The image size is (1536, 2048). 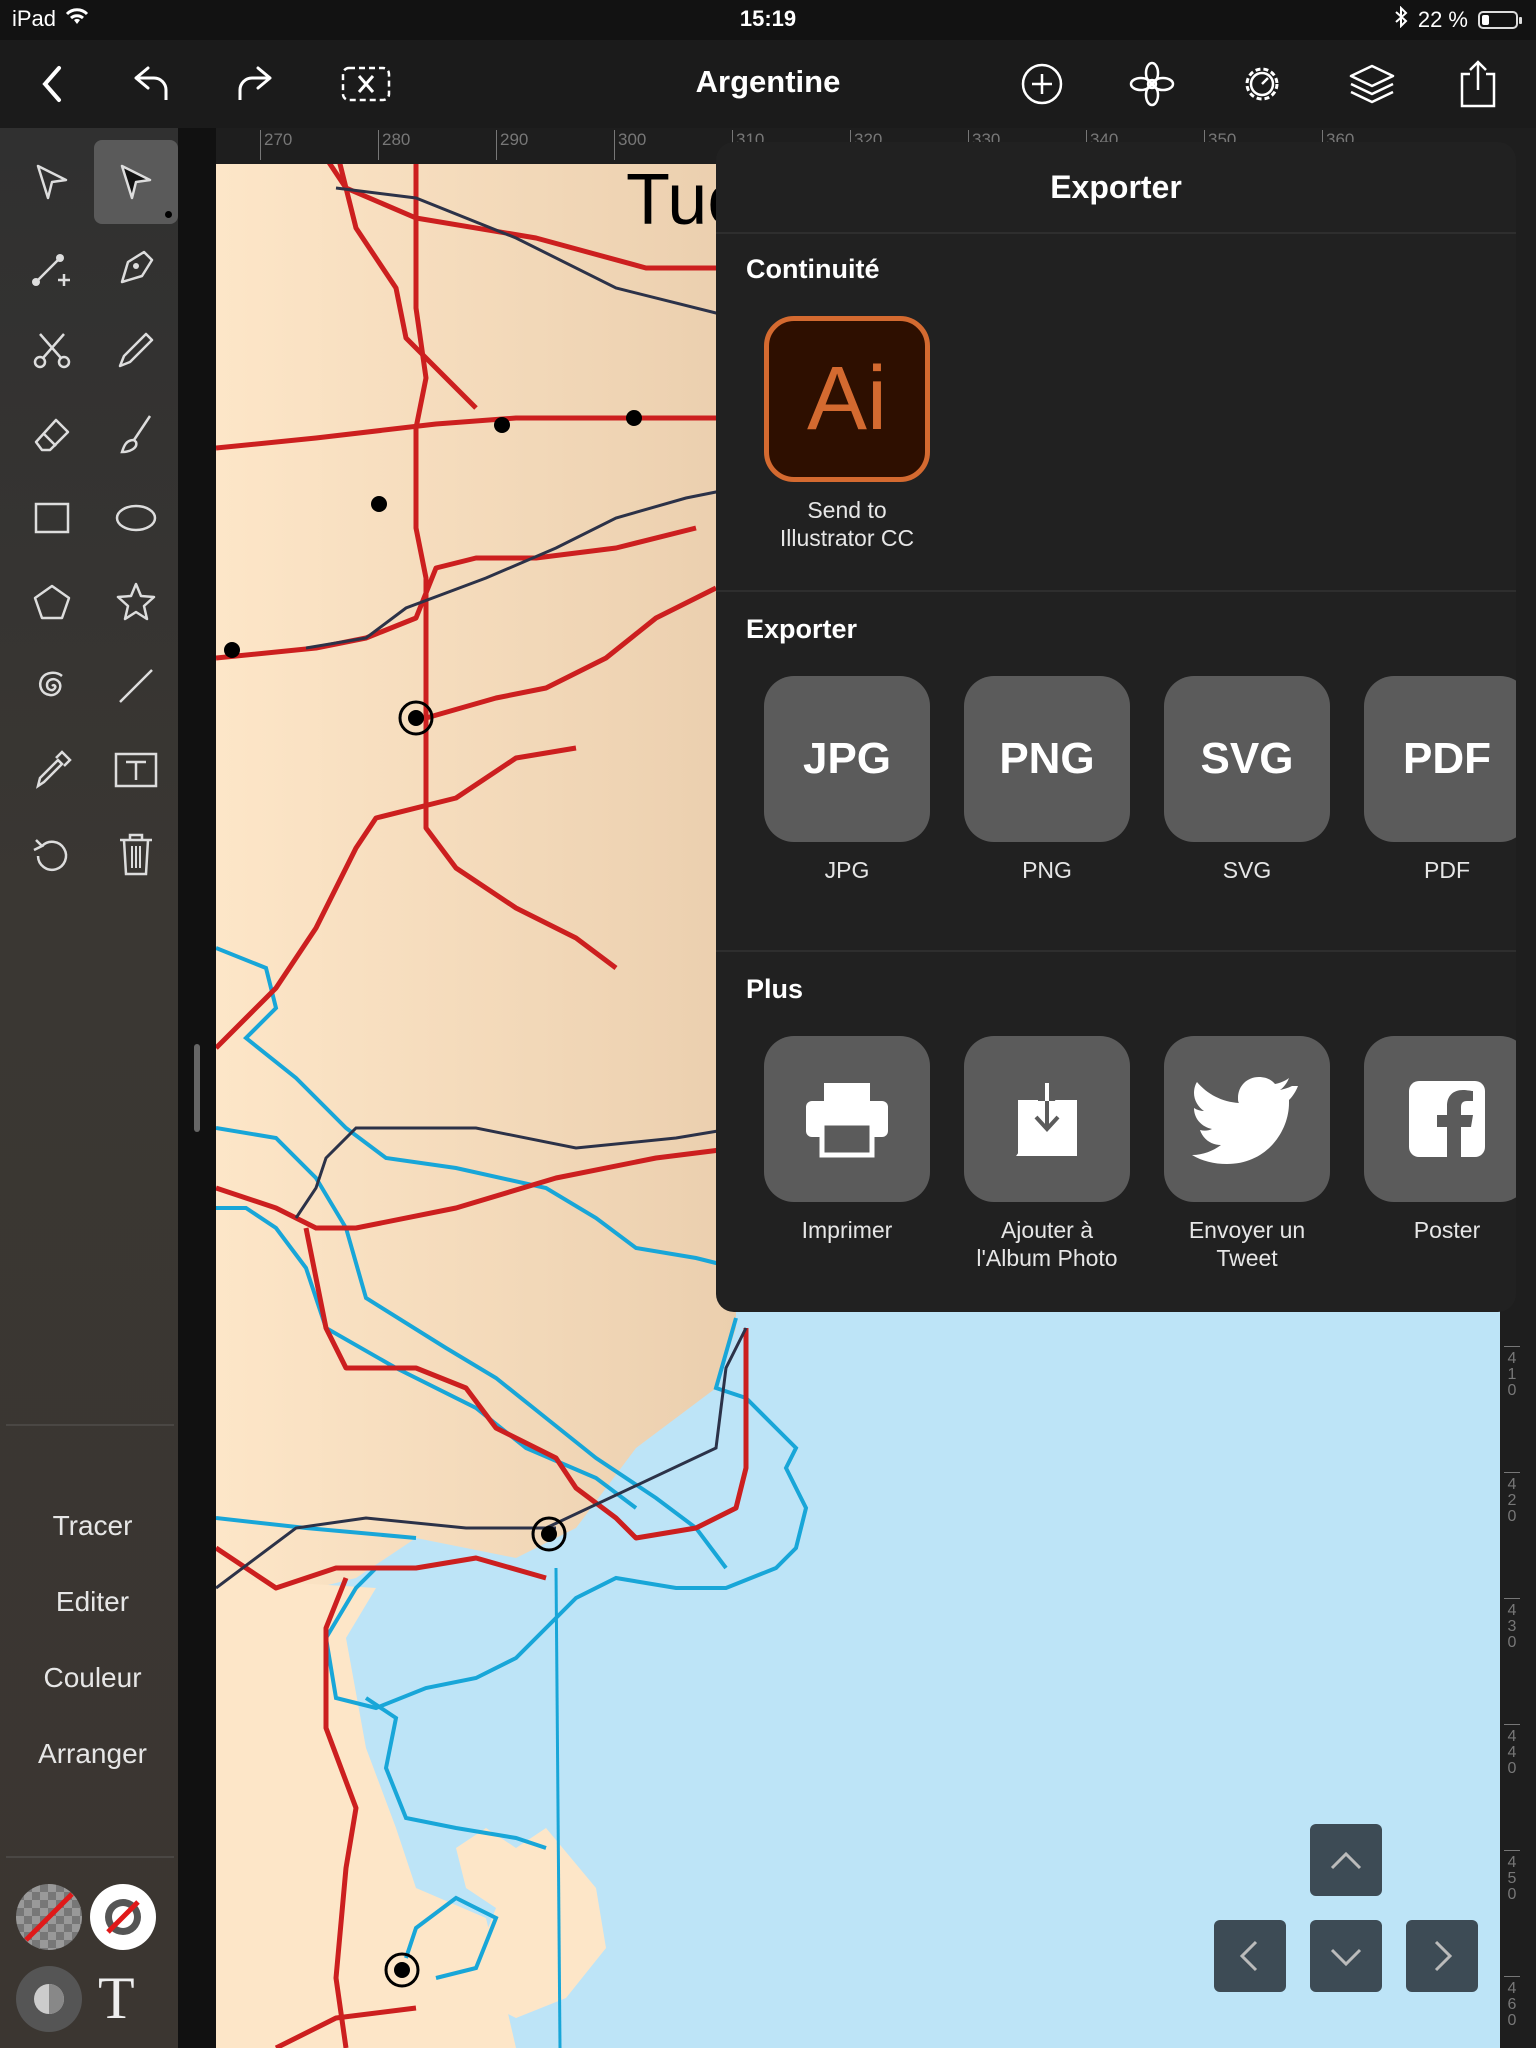 I want to click on eyedropper-icon, so click(x=54, y=769).